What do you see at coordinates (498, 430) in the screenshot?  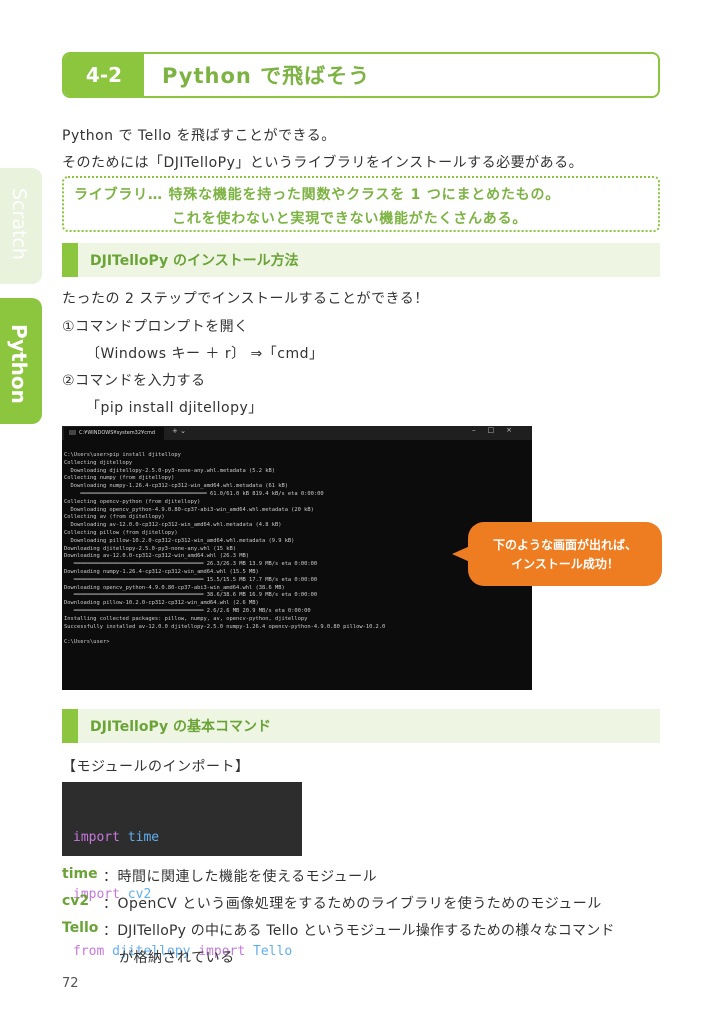 I see `window-controls: –□×` at bounding box center [498, 430].